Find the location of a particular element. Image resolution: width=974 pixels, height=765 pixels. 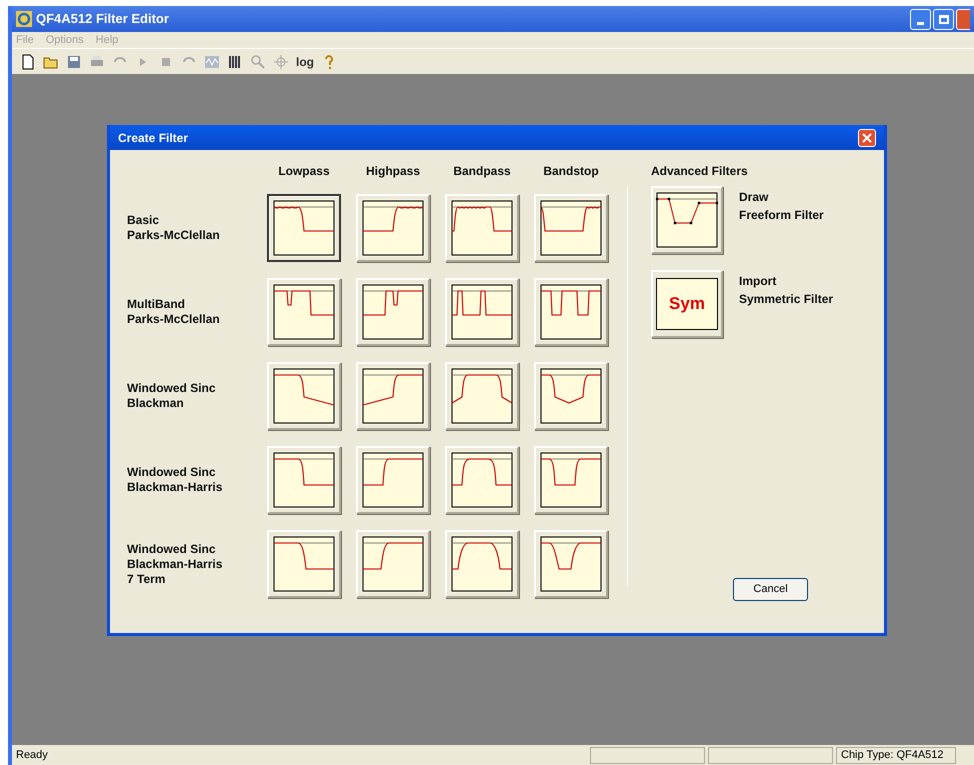

draw-filter-button is located at coordinates (687, 220).